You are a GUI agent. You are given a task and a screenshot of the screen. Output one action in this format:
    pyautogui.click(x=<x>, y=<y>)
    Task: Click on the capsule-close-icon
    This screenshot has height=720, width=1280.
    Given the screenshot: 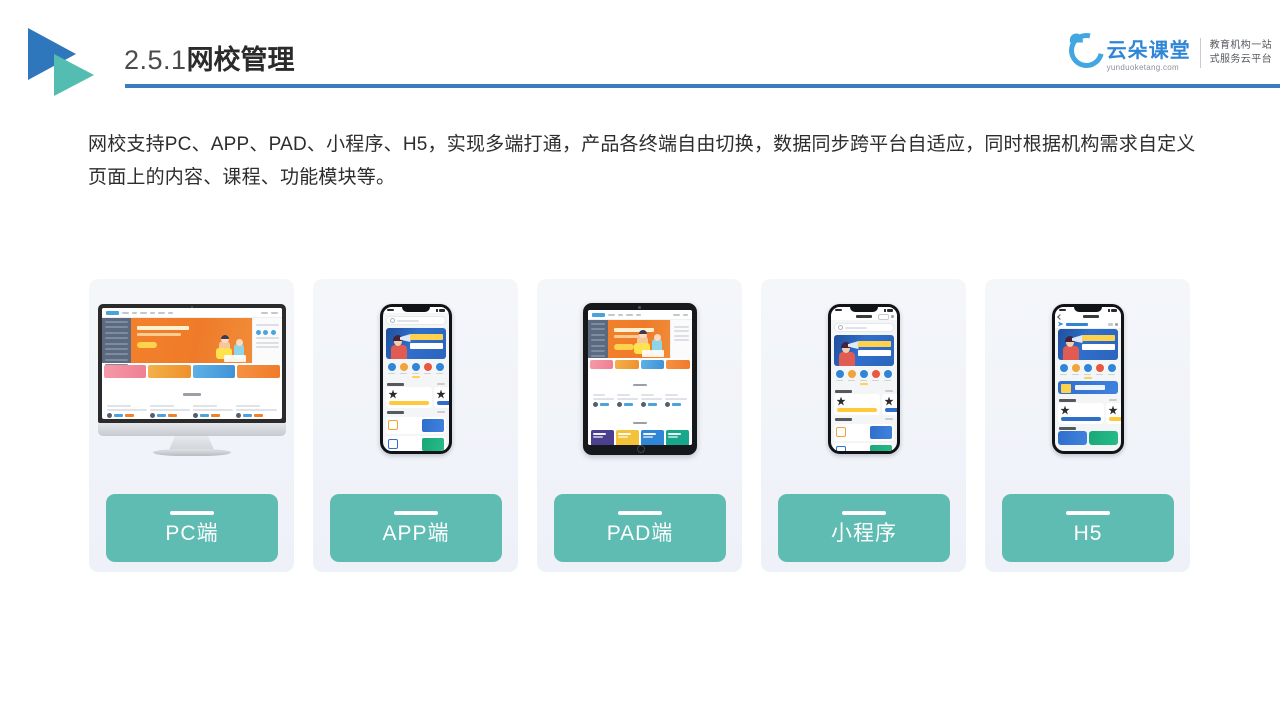 What is the action you would take?
    pyautogui.click(x=892, y=316)
    